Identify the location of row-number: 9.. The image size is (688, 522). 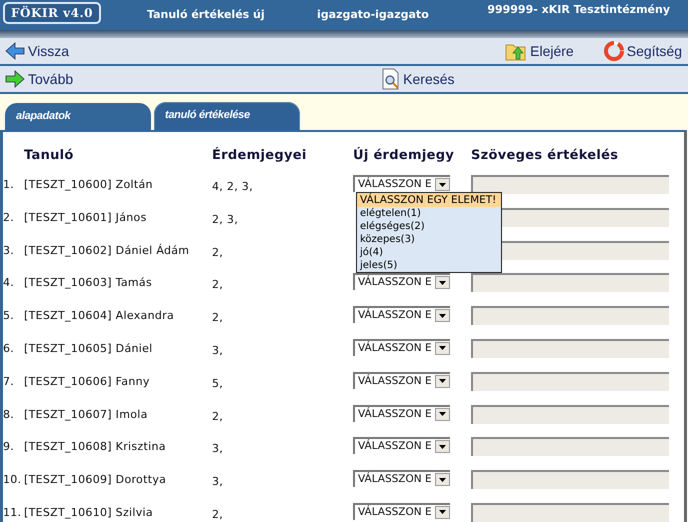
(9, 446).